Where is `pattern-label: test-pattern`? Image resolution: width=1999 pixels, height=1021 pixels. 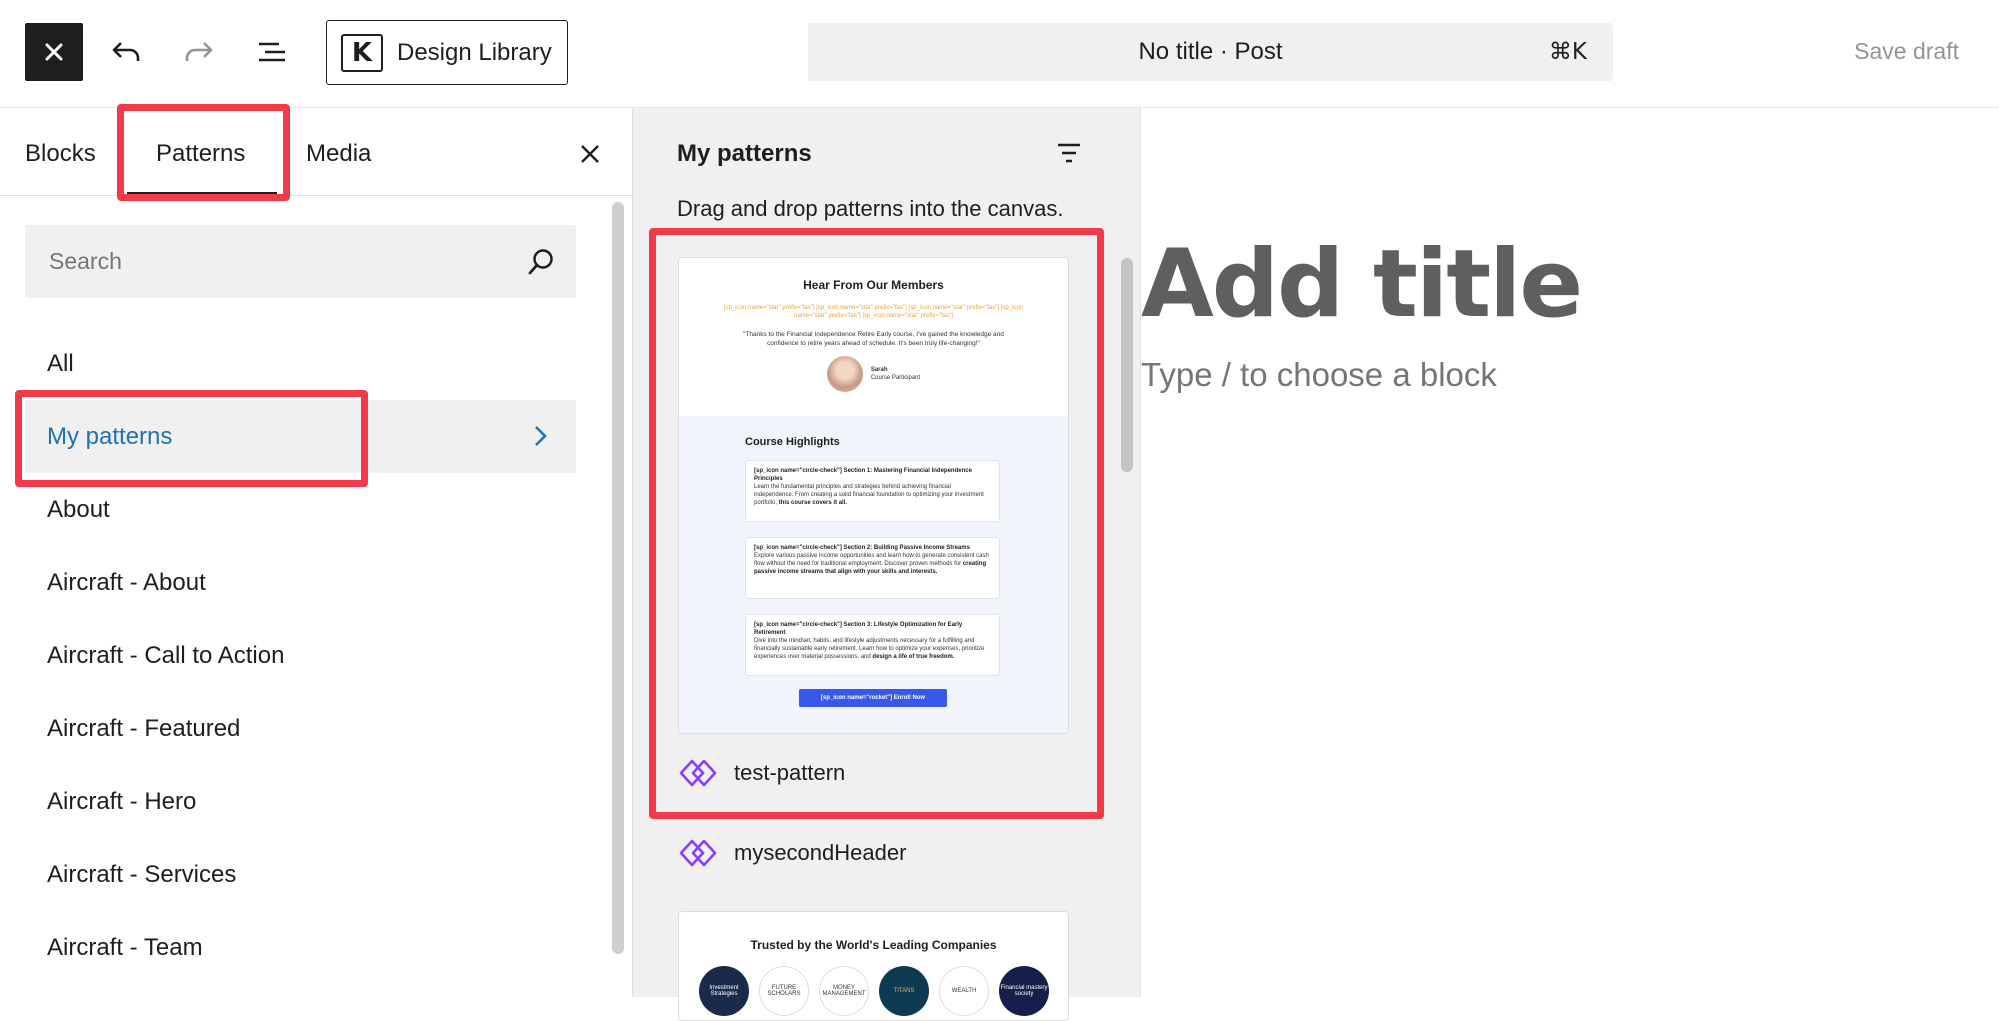 pattern-label: test-pattern is located at coordinates (790, 772).